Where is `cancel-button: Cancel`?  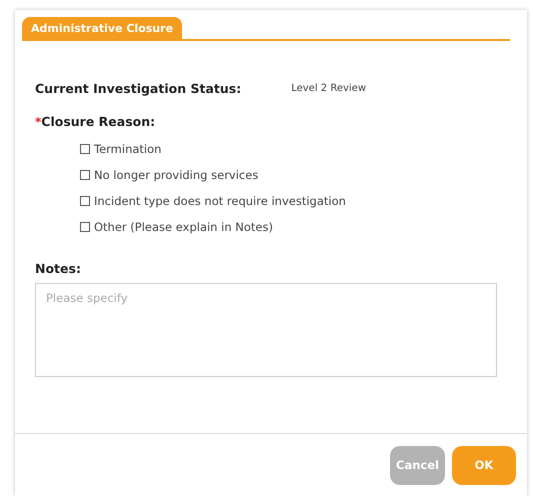
cancel-button: Cancel is located at coordinates (417, 465).